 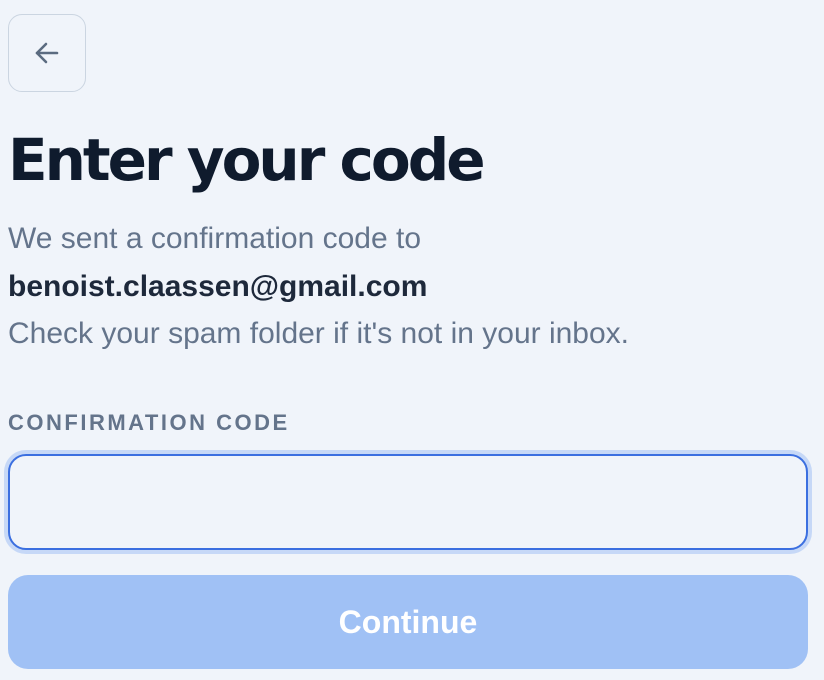 I want to click on confirmation-code-label: CONFIRMATION CODE, so click(x=149, y=422).